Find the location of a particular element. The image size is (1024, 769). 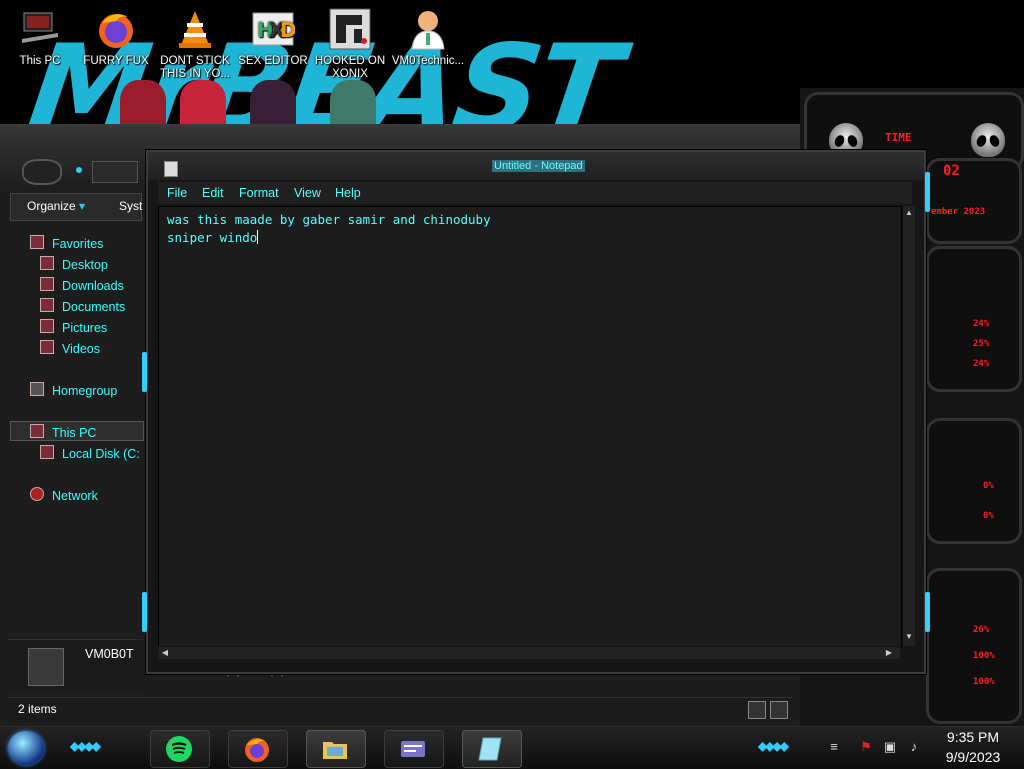

organize-button: Organize is located at coordinates (56, 206).